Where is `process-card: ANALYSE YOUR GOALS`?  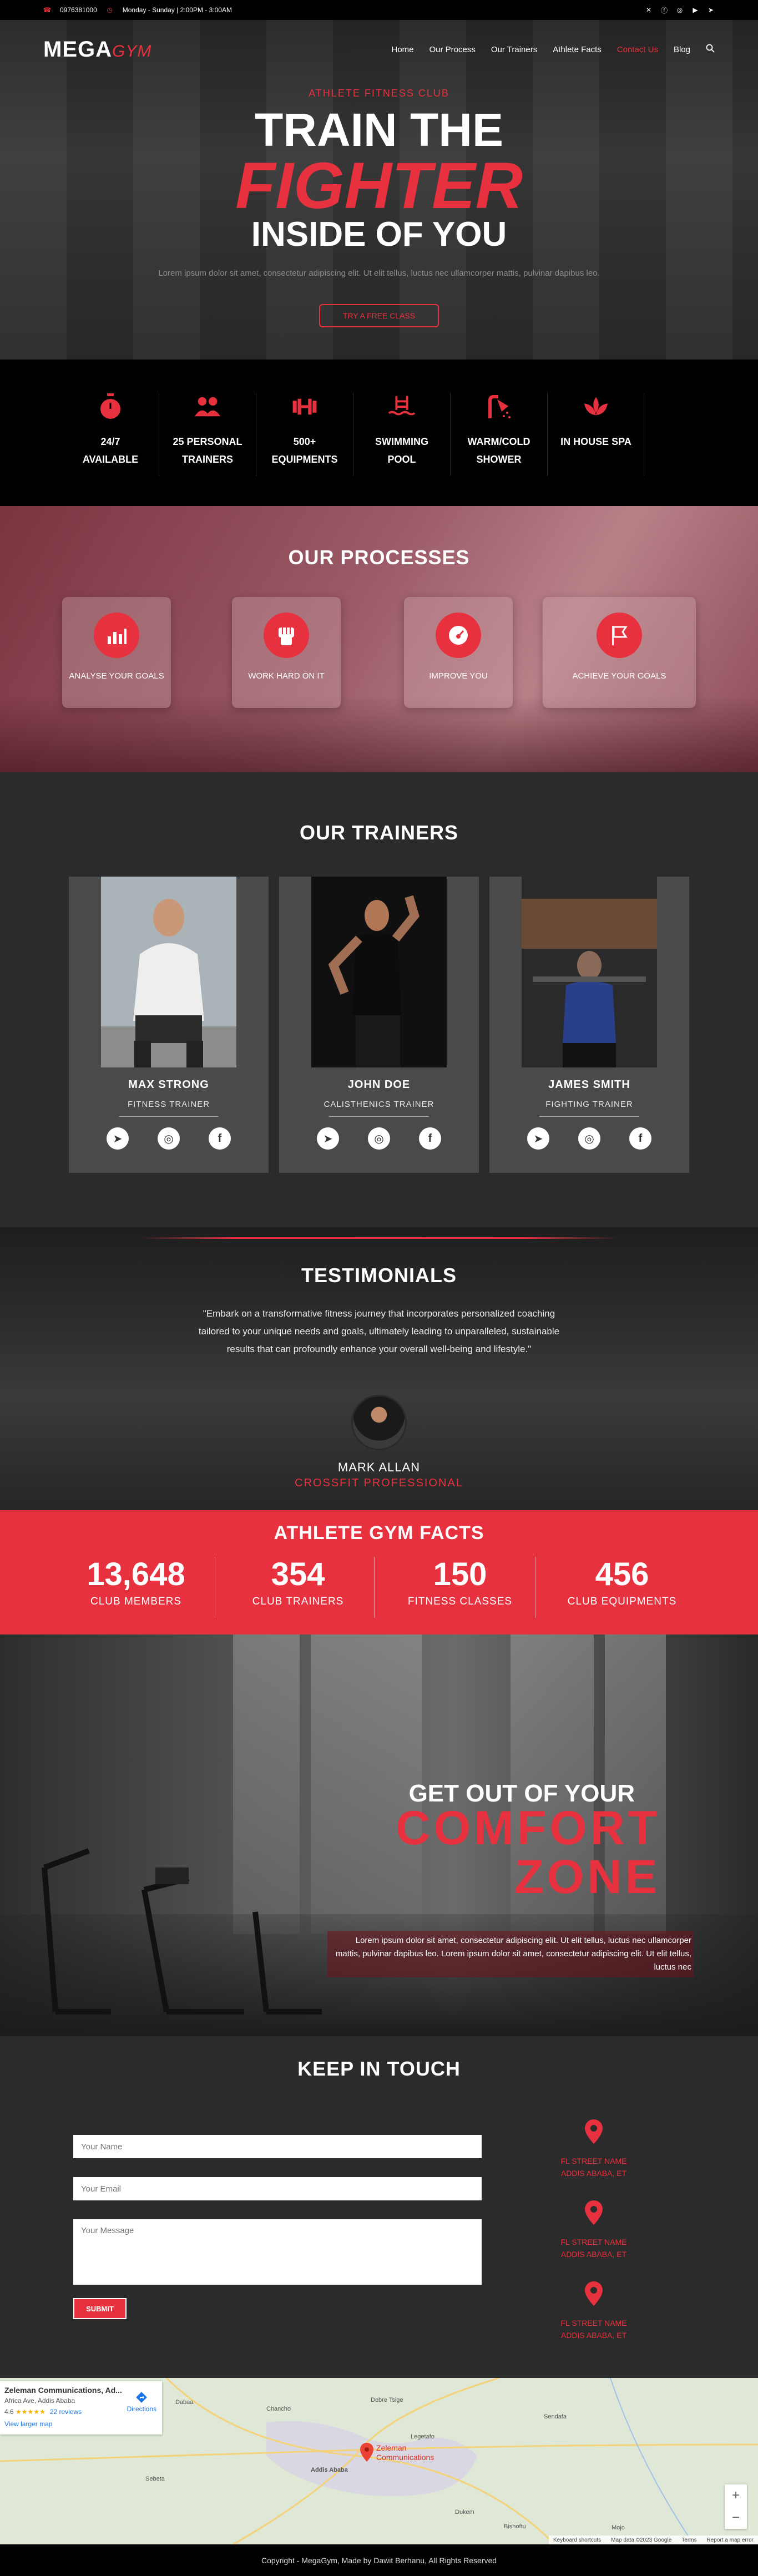
process-card: ANALYSE YOUR GOALS is located at coordinates (116, 652).